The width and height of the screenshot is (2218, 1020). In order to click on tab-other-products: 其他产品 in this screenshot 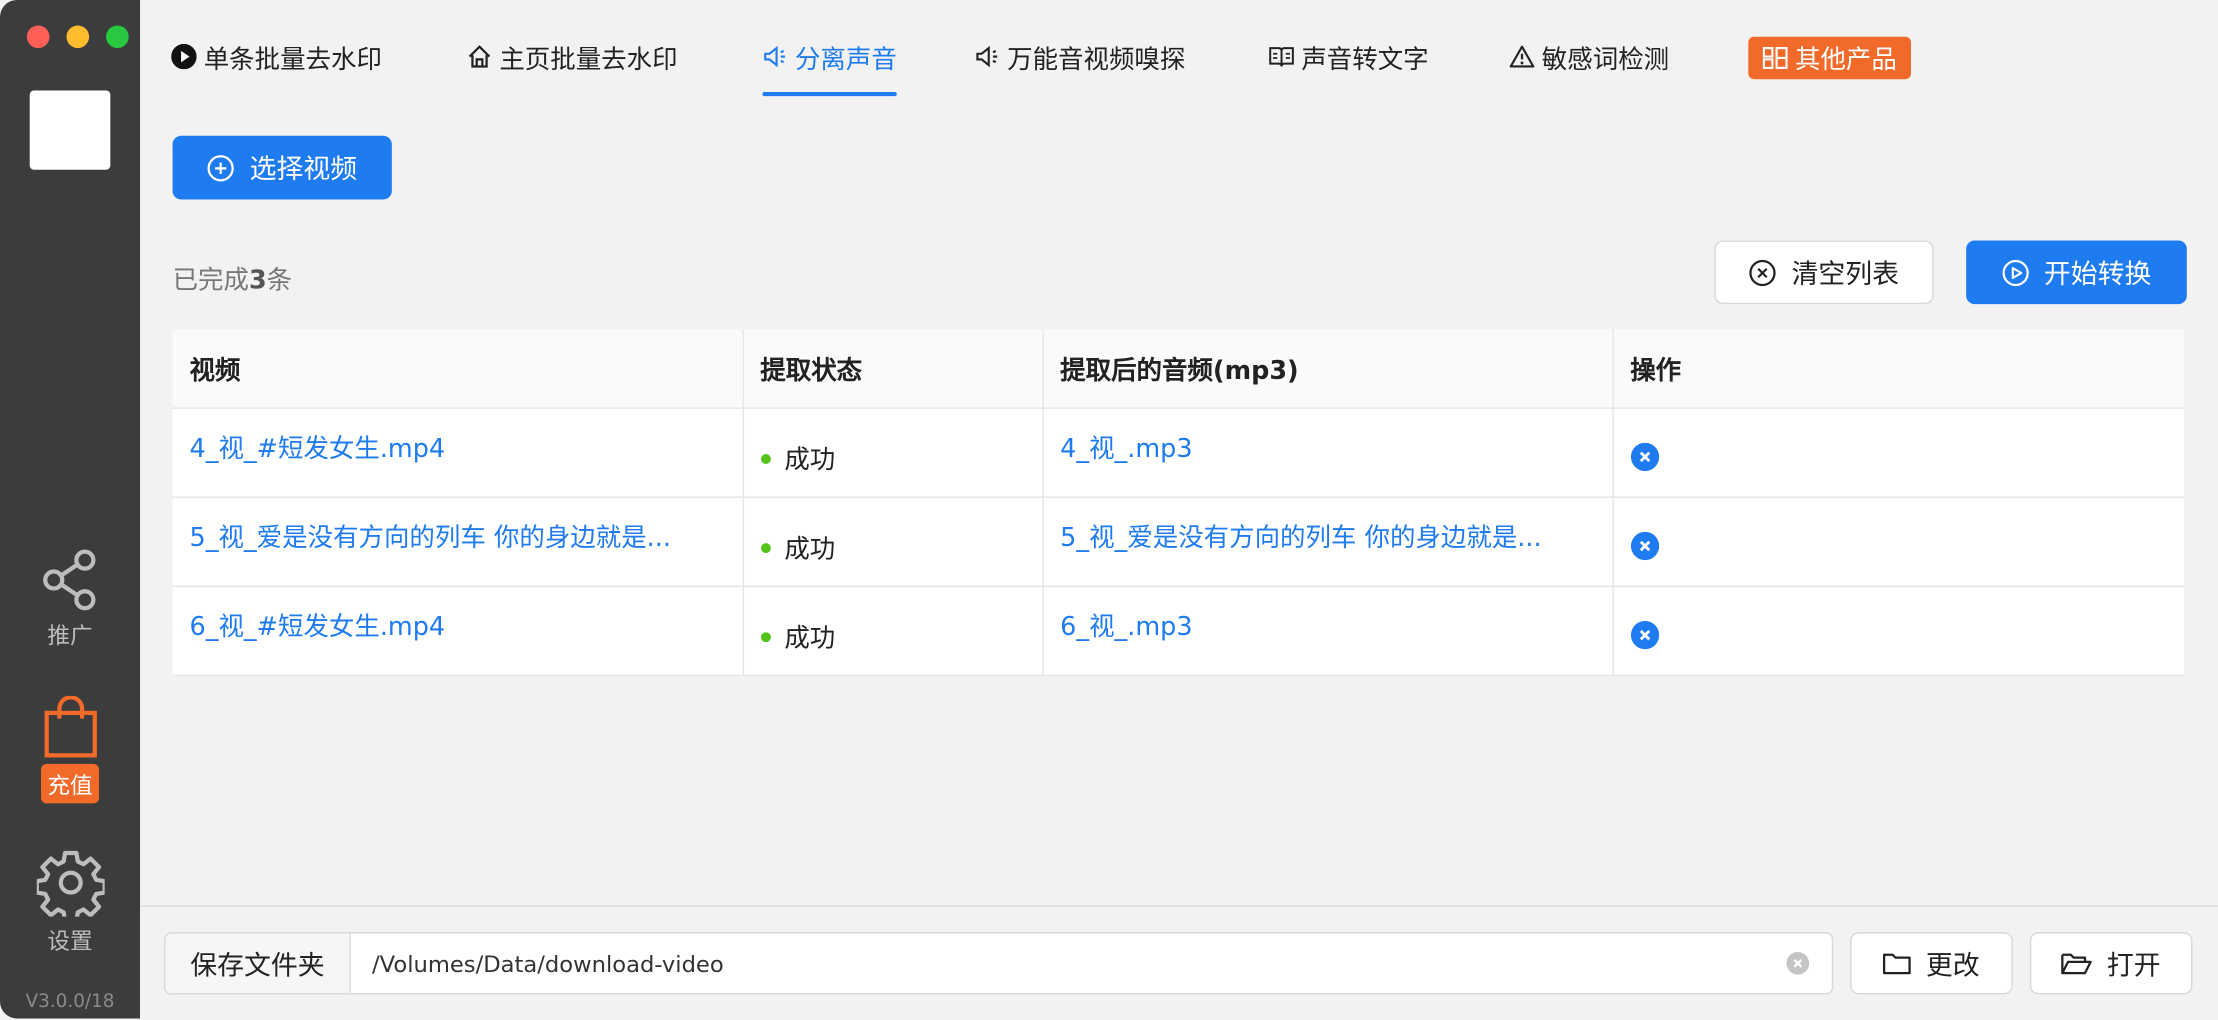, I will do `click(1829, 58)`.